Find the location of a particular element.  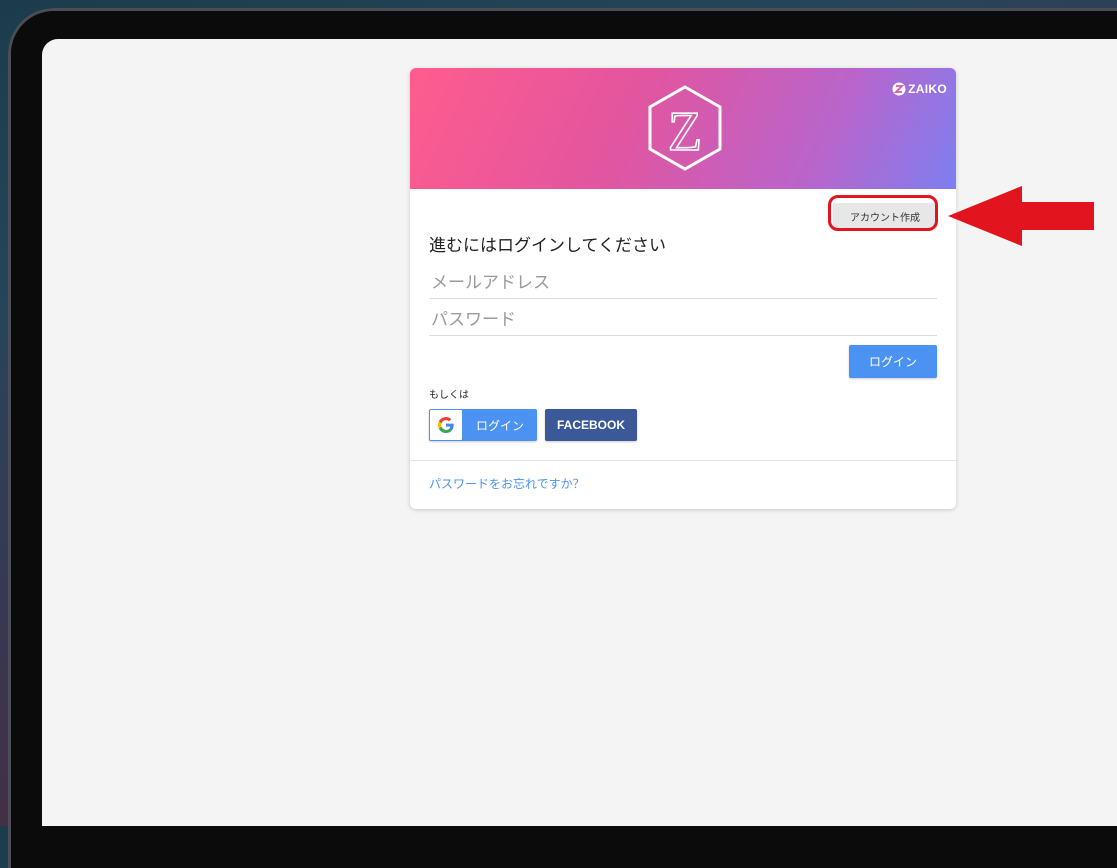

email-field-container is located at coordinates (684, 283).